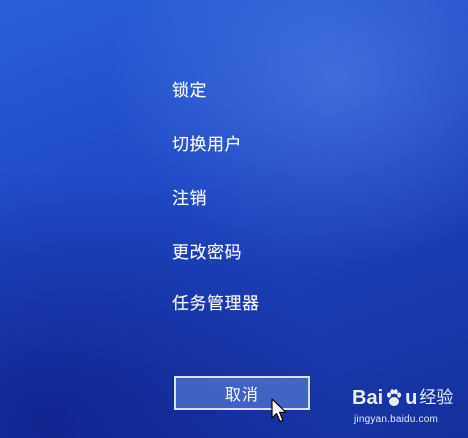  I want to click on cancel-button: 取消, so click(242, 393).